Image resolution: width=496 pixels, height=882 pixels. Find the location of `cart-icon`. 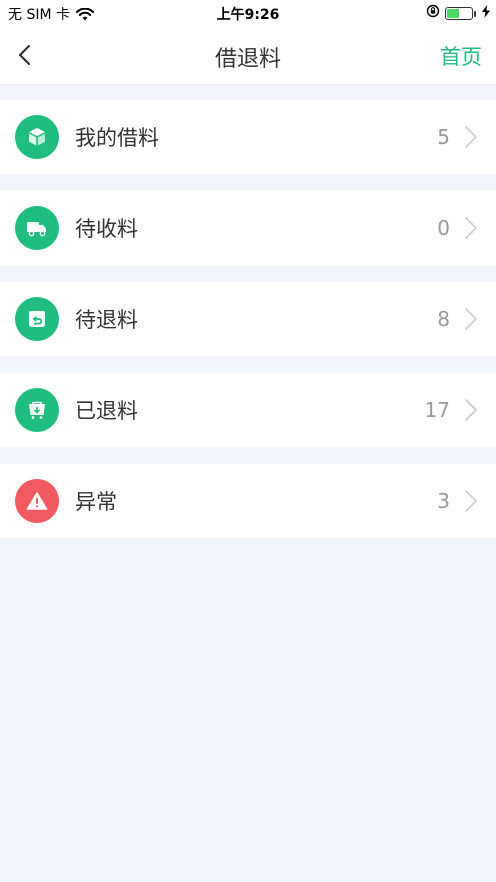

cart-icon is located at coordinates (37, 410).